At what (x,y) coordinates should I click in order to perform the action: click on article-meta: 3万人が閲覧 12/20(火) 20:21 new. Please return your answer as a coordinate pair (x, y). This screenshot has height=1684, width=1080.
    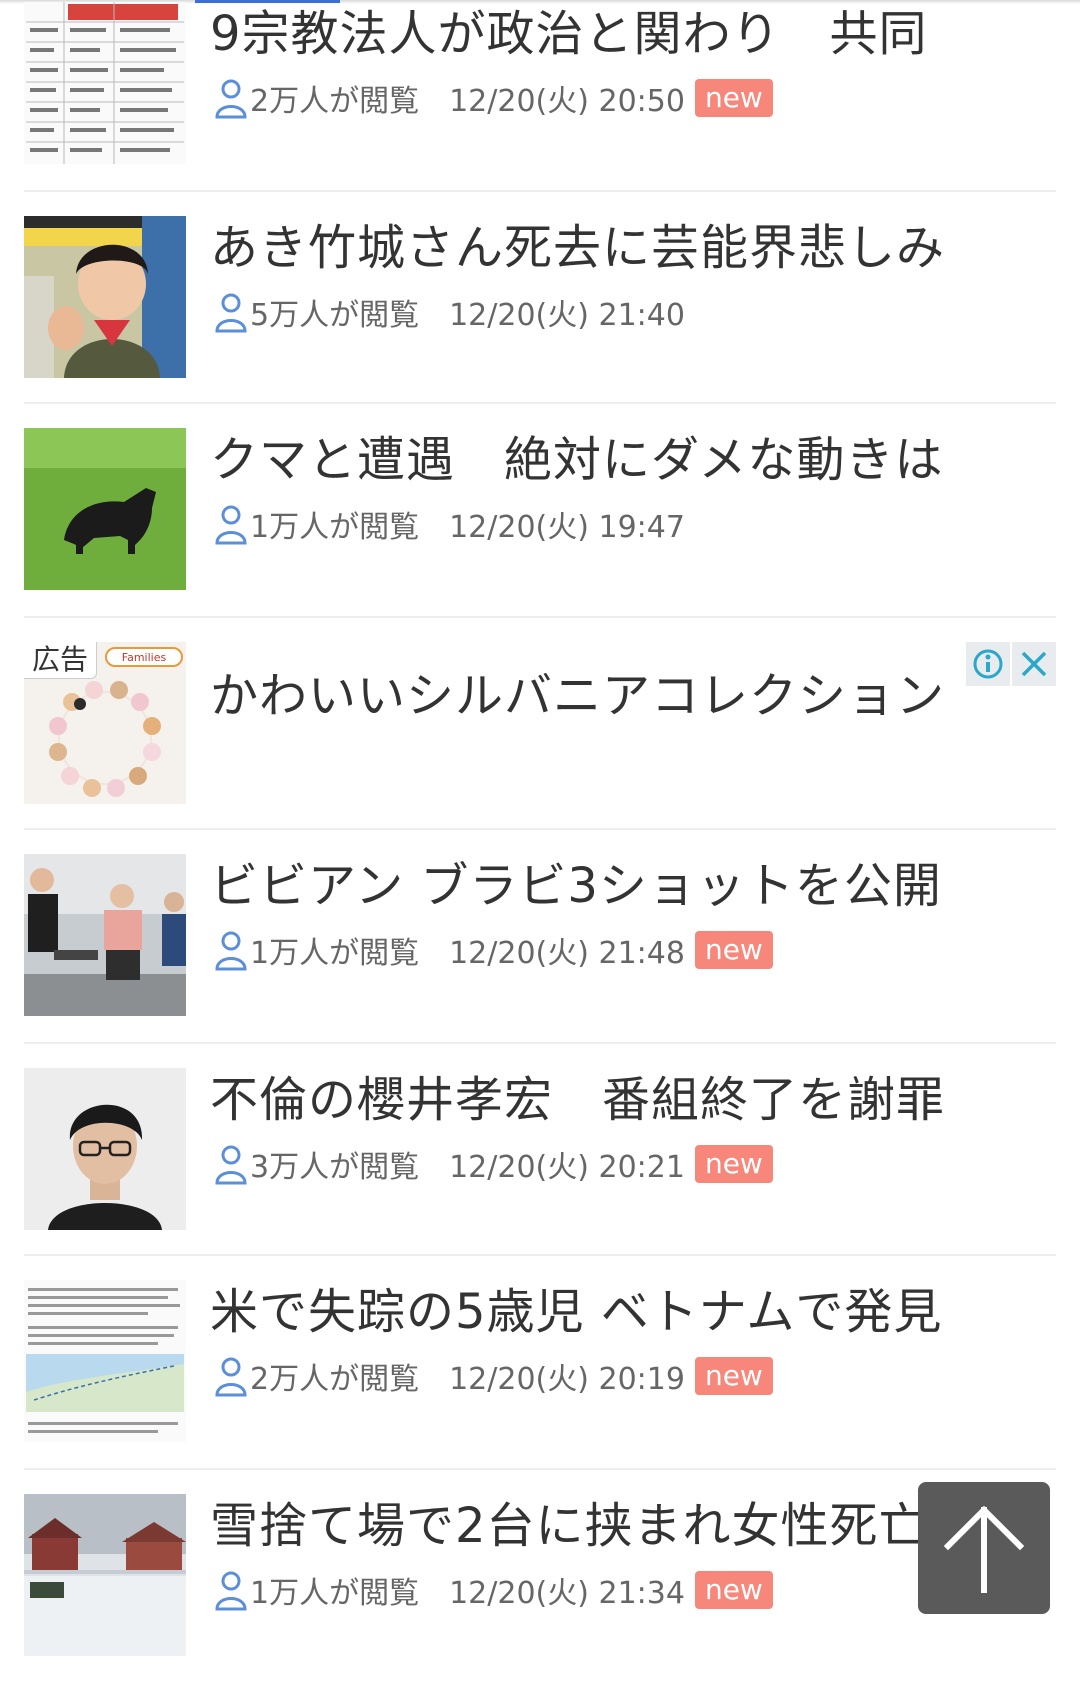
    Looking at the image, I should click on (493, 1164).